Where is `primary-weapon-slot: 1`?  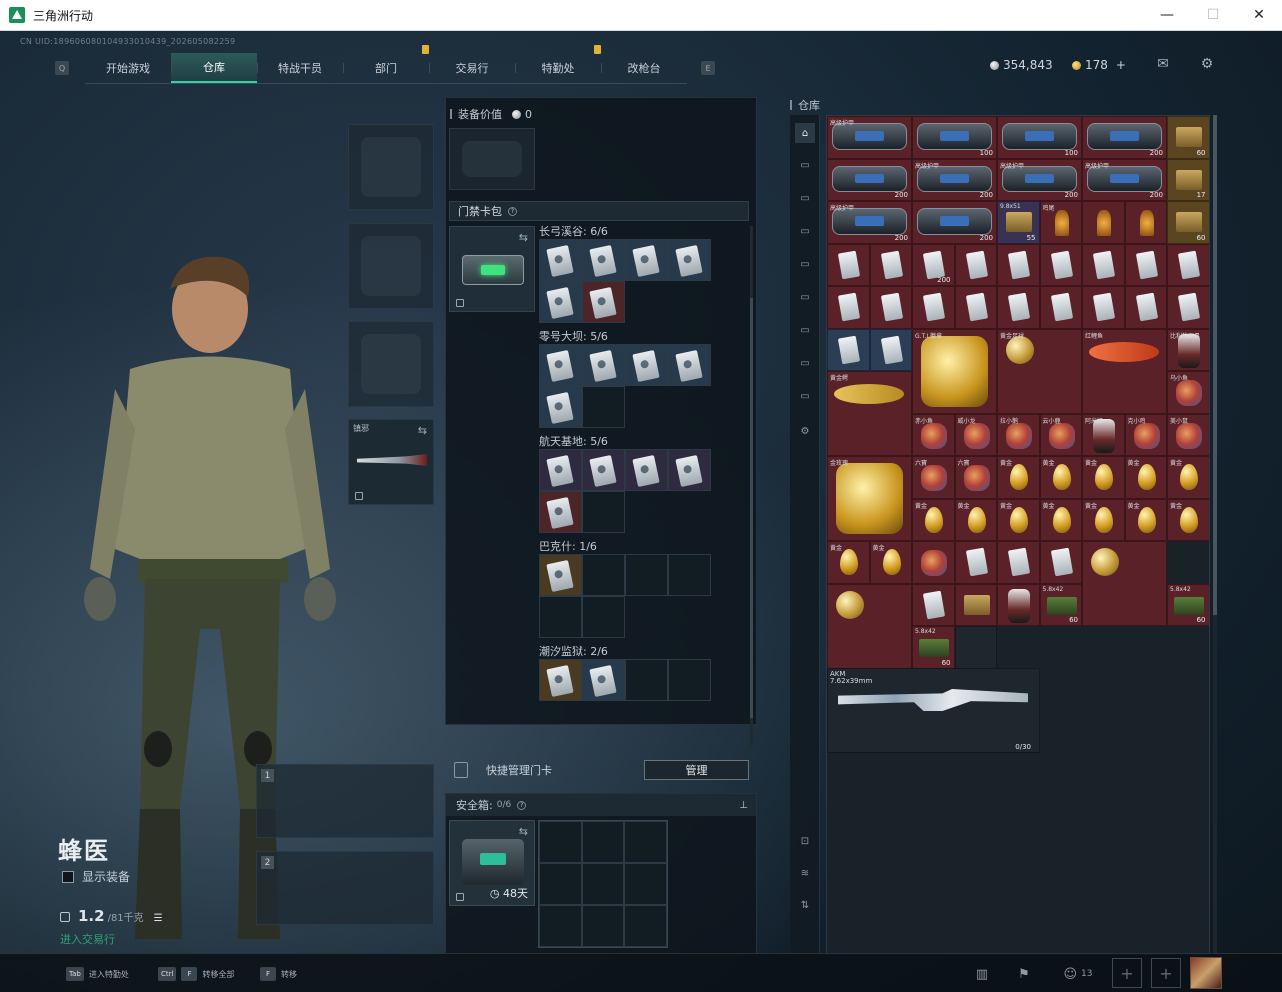 primary-weapon-slot: 1 is located at coordinates (345, 801).